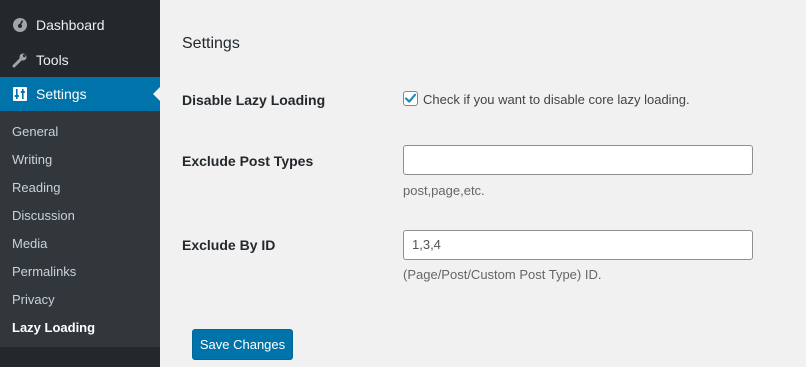 This screenshot has height=367, width=806. What do you see at coordinates (248, 161) in the screenshot?
I see `exclude-post-types-label: Exclude Post Types` at bounding box center [248, 161].